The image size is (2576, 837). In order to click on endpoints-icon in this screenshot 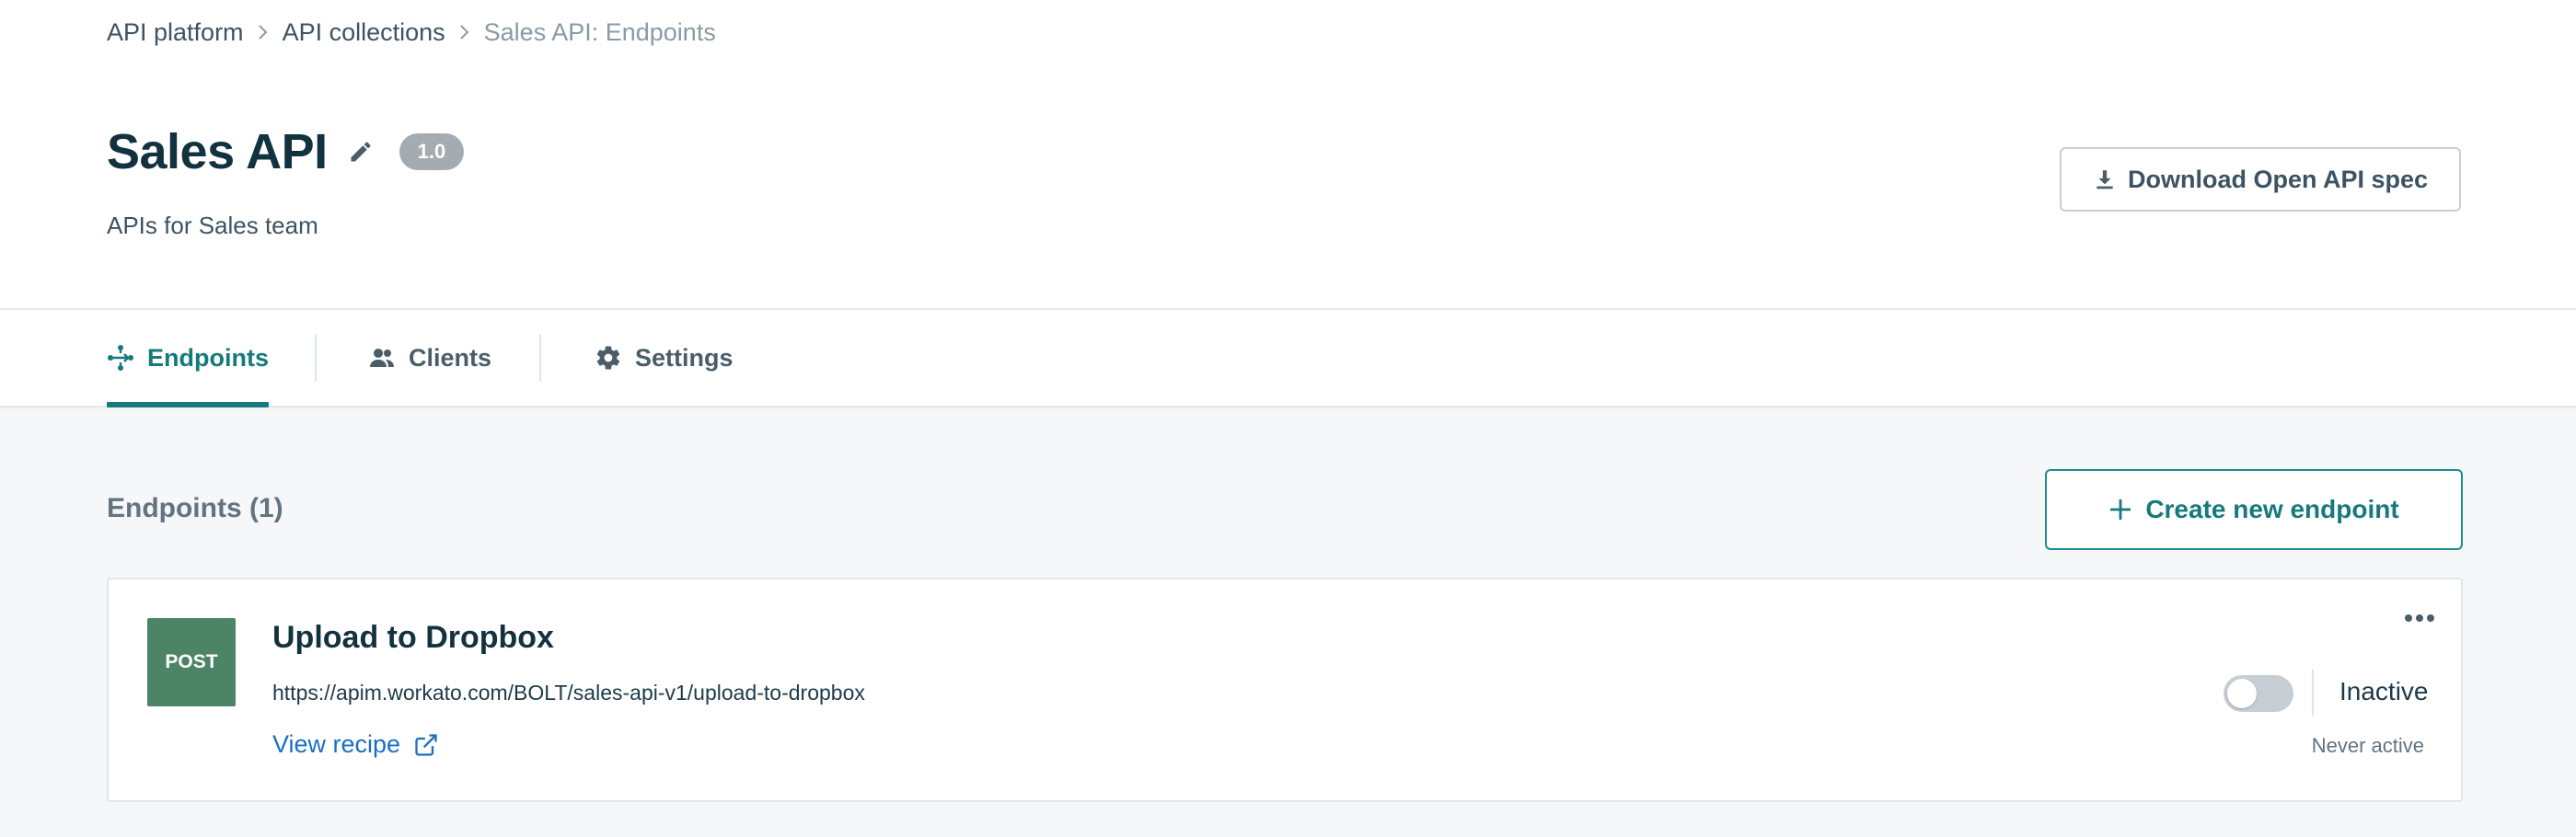, I will do `click(121, 358)`.